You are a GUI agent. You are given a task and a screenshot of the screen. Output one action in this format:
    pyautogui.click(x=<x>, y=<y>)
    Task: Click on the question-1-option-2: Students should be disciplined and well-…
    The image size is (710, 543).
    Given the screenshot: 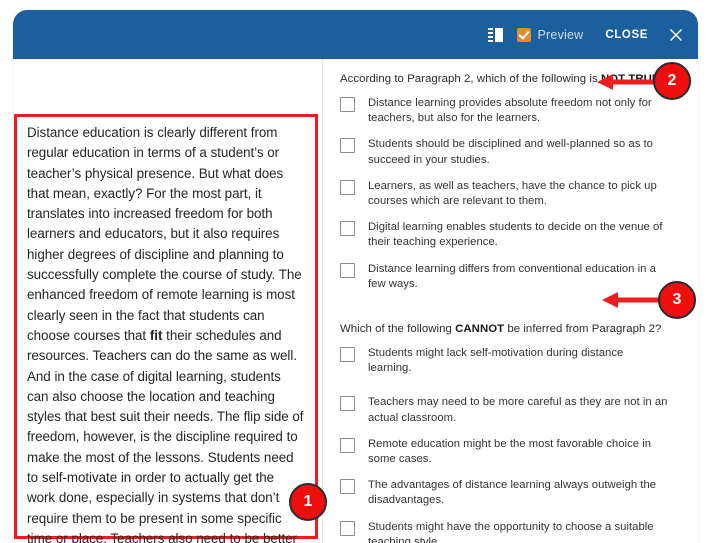 What is the action you would take?
    pyautogui.click(x=509, y=152)
    